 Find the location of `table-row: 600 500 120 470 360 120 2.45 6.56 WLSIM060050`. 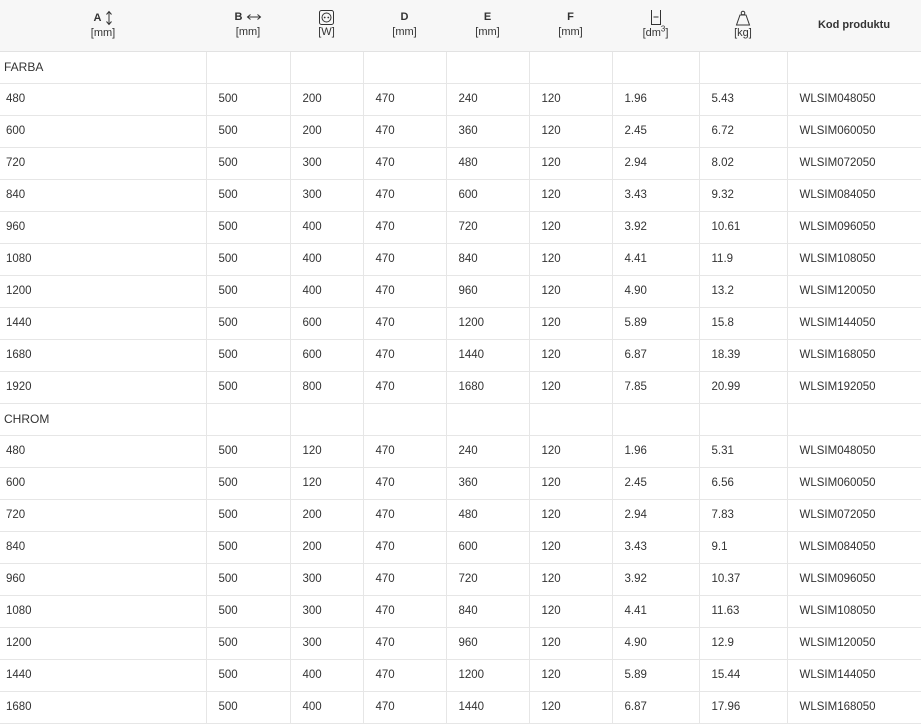

table-row: 600 500 120 470 360 120 2.45 6.56 WLSIM060050 is located at coordinates (460, 483).